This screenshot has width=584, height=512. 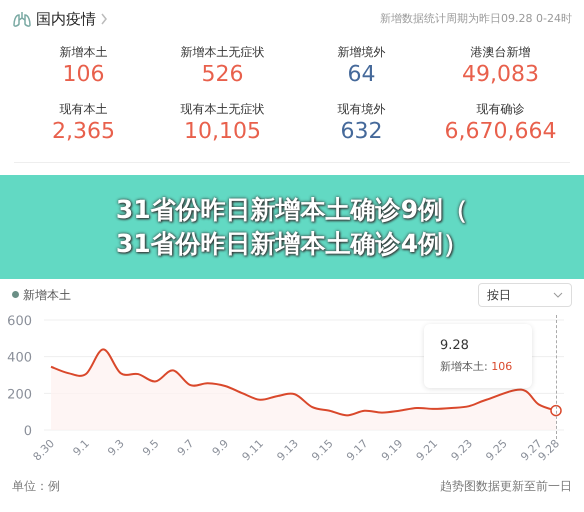 What do you see at coordinates (506, 486) in the screenshot?
I see `update-note: 趋势图数据更新至前一日` at bounding box center [506, 486].